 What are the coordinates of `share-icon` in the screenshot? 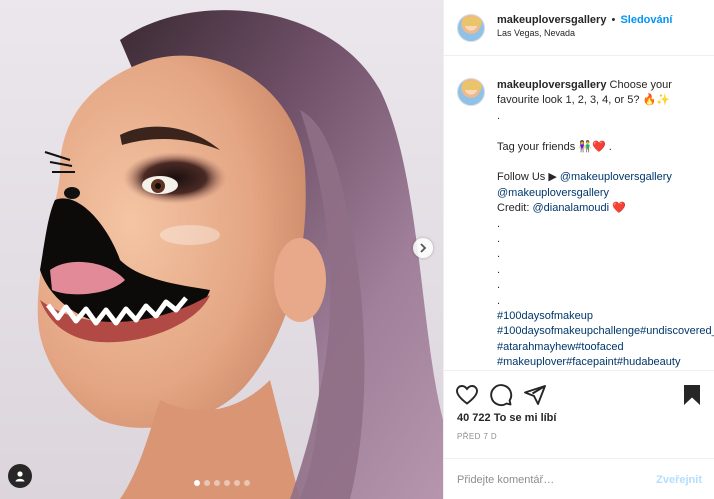 It's located at (535, 395).